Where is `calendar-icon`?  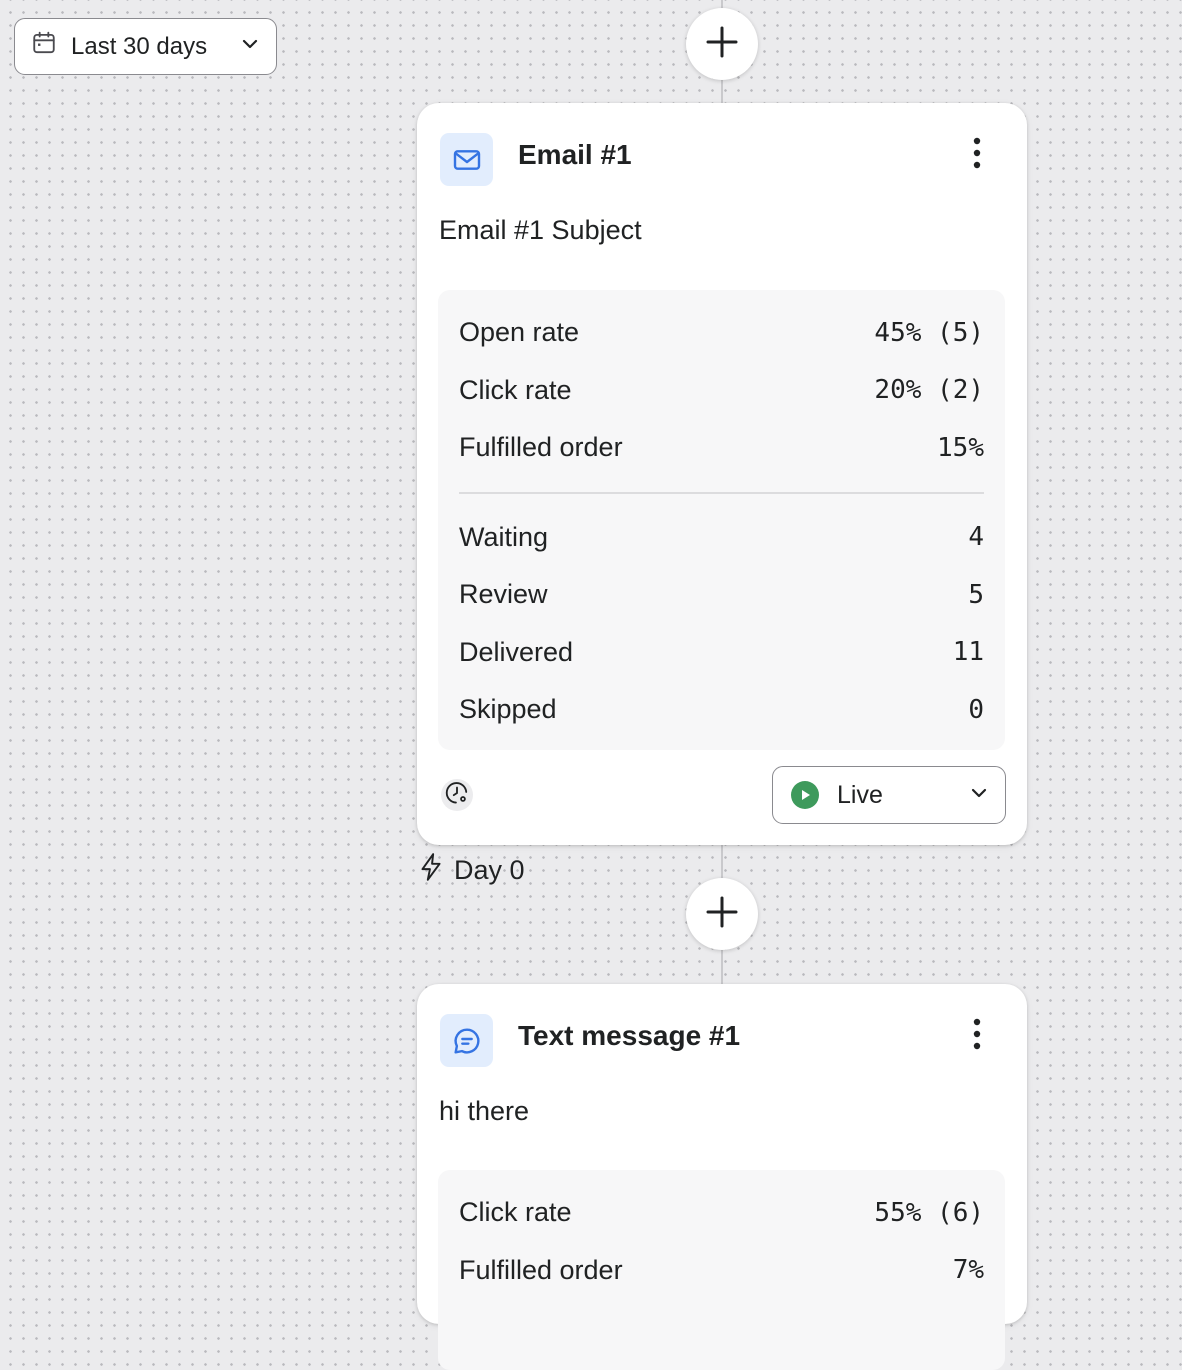 calendar-icon is located at coordinates (44, 46).